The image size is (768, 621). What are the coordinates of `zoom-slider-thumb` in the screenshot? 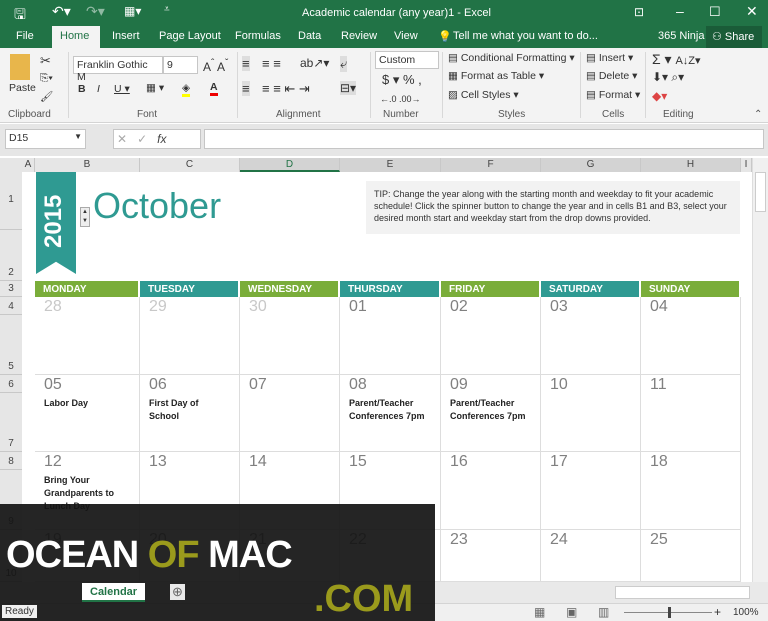 It's located at (669, 612).